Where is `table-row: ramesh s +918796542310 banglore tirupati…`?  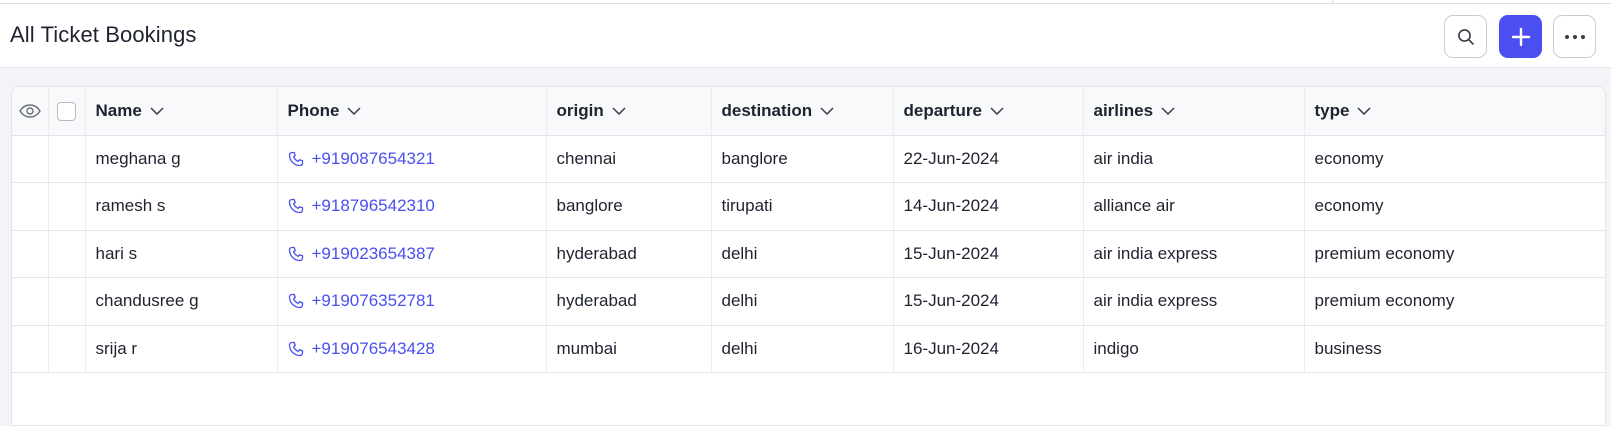 table-row: ramesh s +918796542310 banglore tirupati… is located at coordinates (808, 206).